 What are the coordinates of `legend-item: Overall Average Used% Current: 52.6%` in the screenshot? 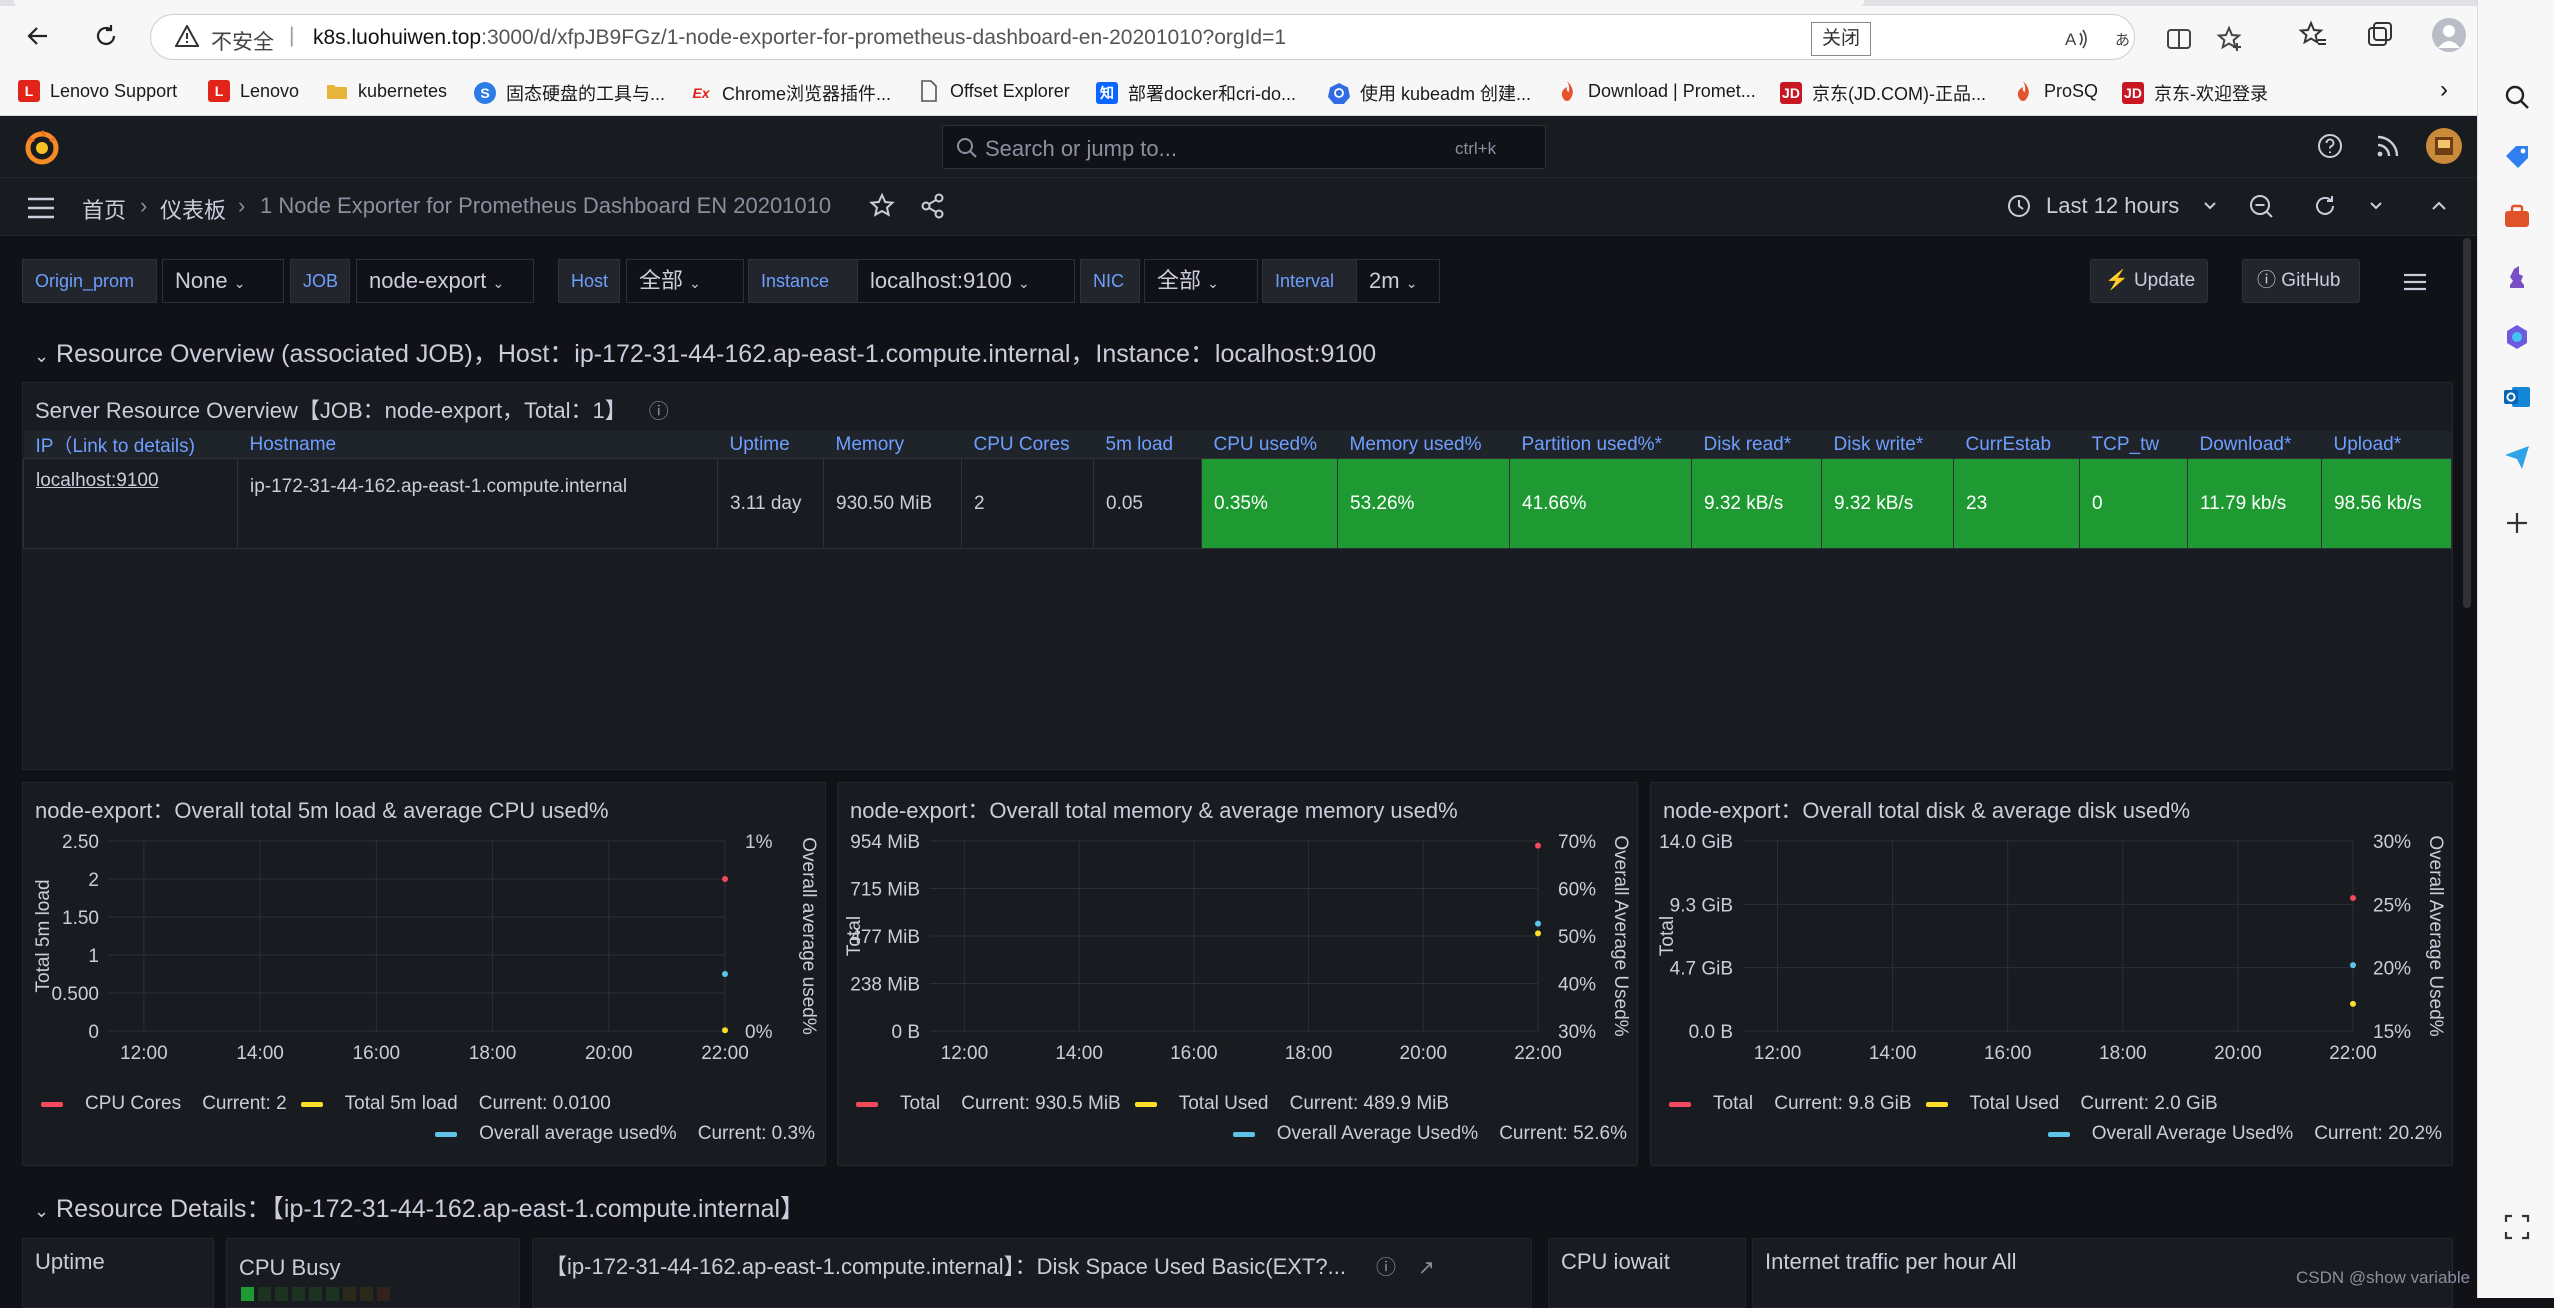 It's located at (1452, 1134).